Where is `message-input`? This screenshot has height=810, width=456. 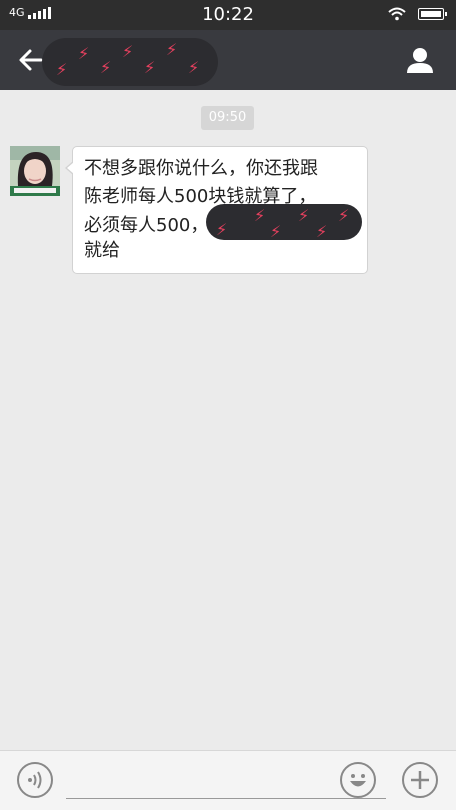
message-input is located at coordinates (226, 798).